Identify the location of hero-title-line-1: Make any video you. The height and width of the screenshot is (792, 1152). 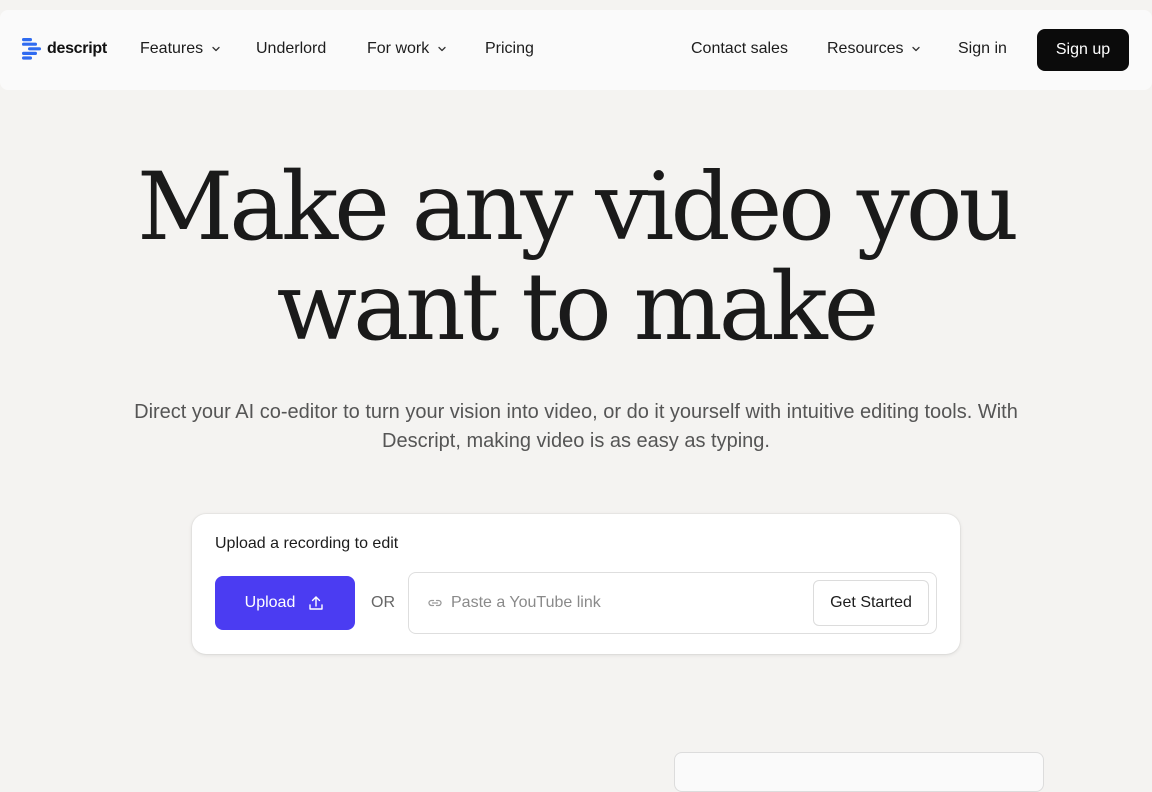
(577, 207).